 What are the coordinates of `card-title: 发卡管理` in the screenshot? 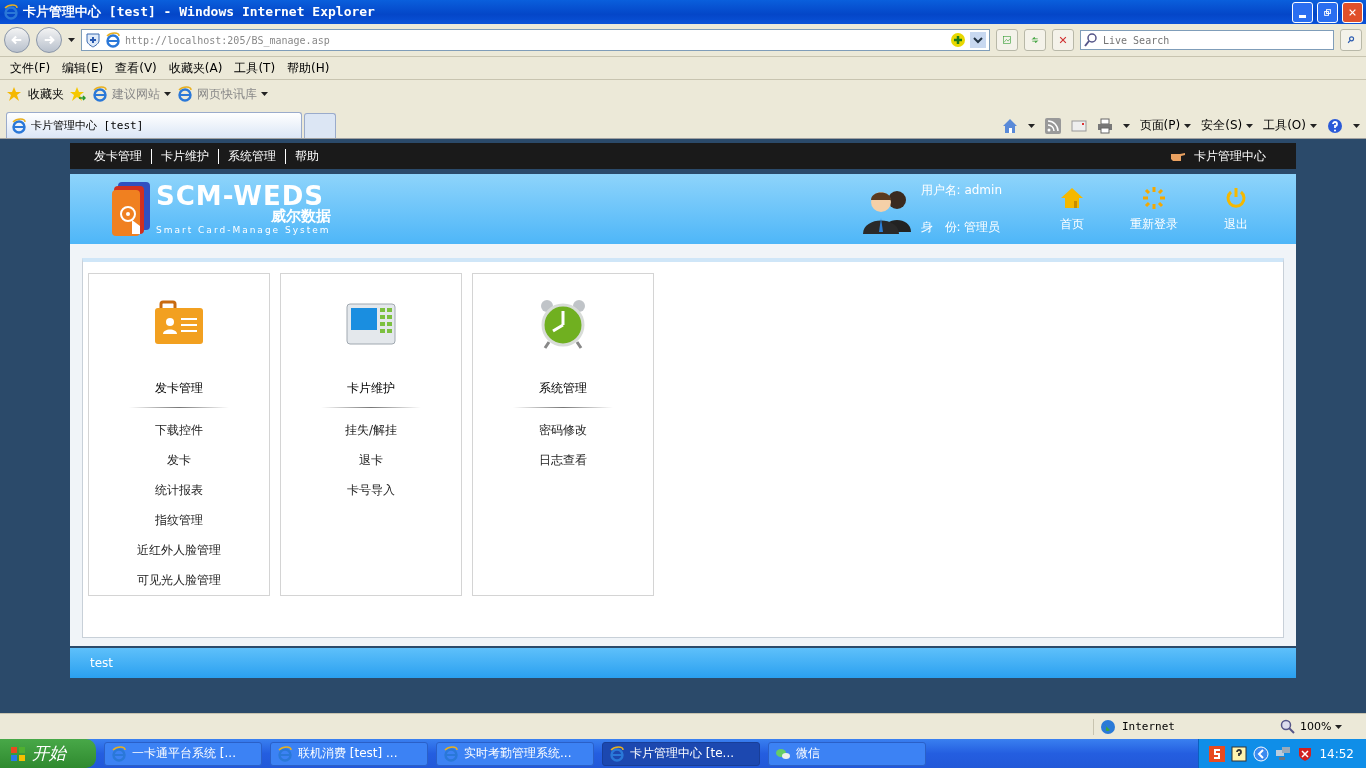 It's located at (179, 388).